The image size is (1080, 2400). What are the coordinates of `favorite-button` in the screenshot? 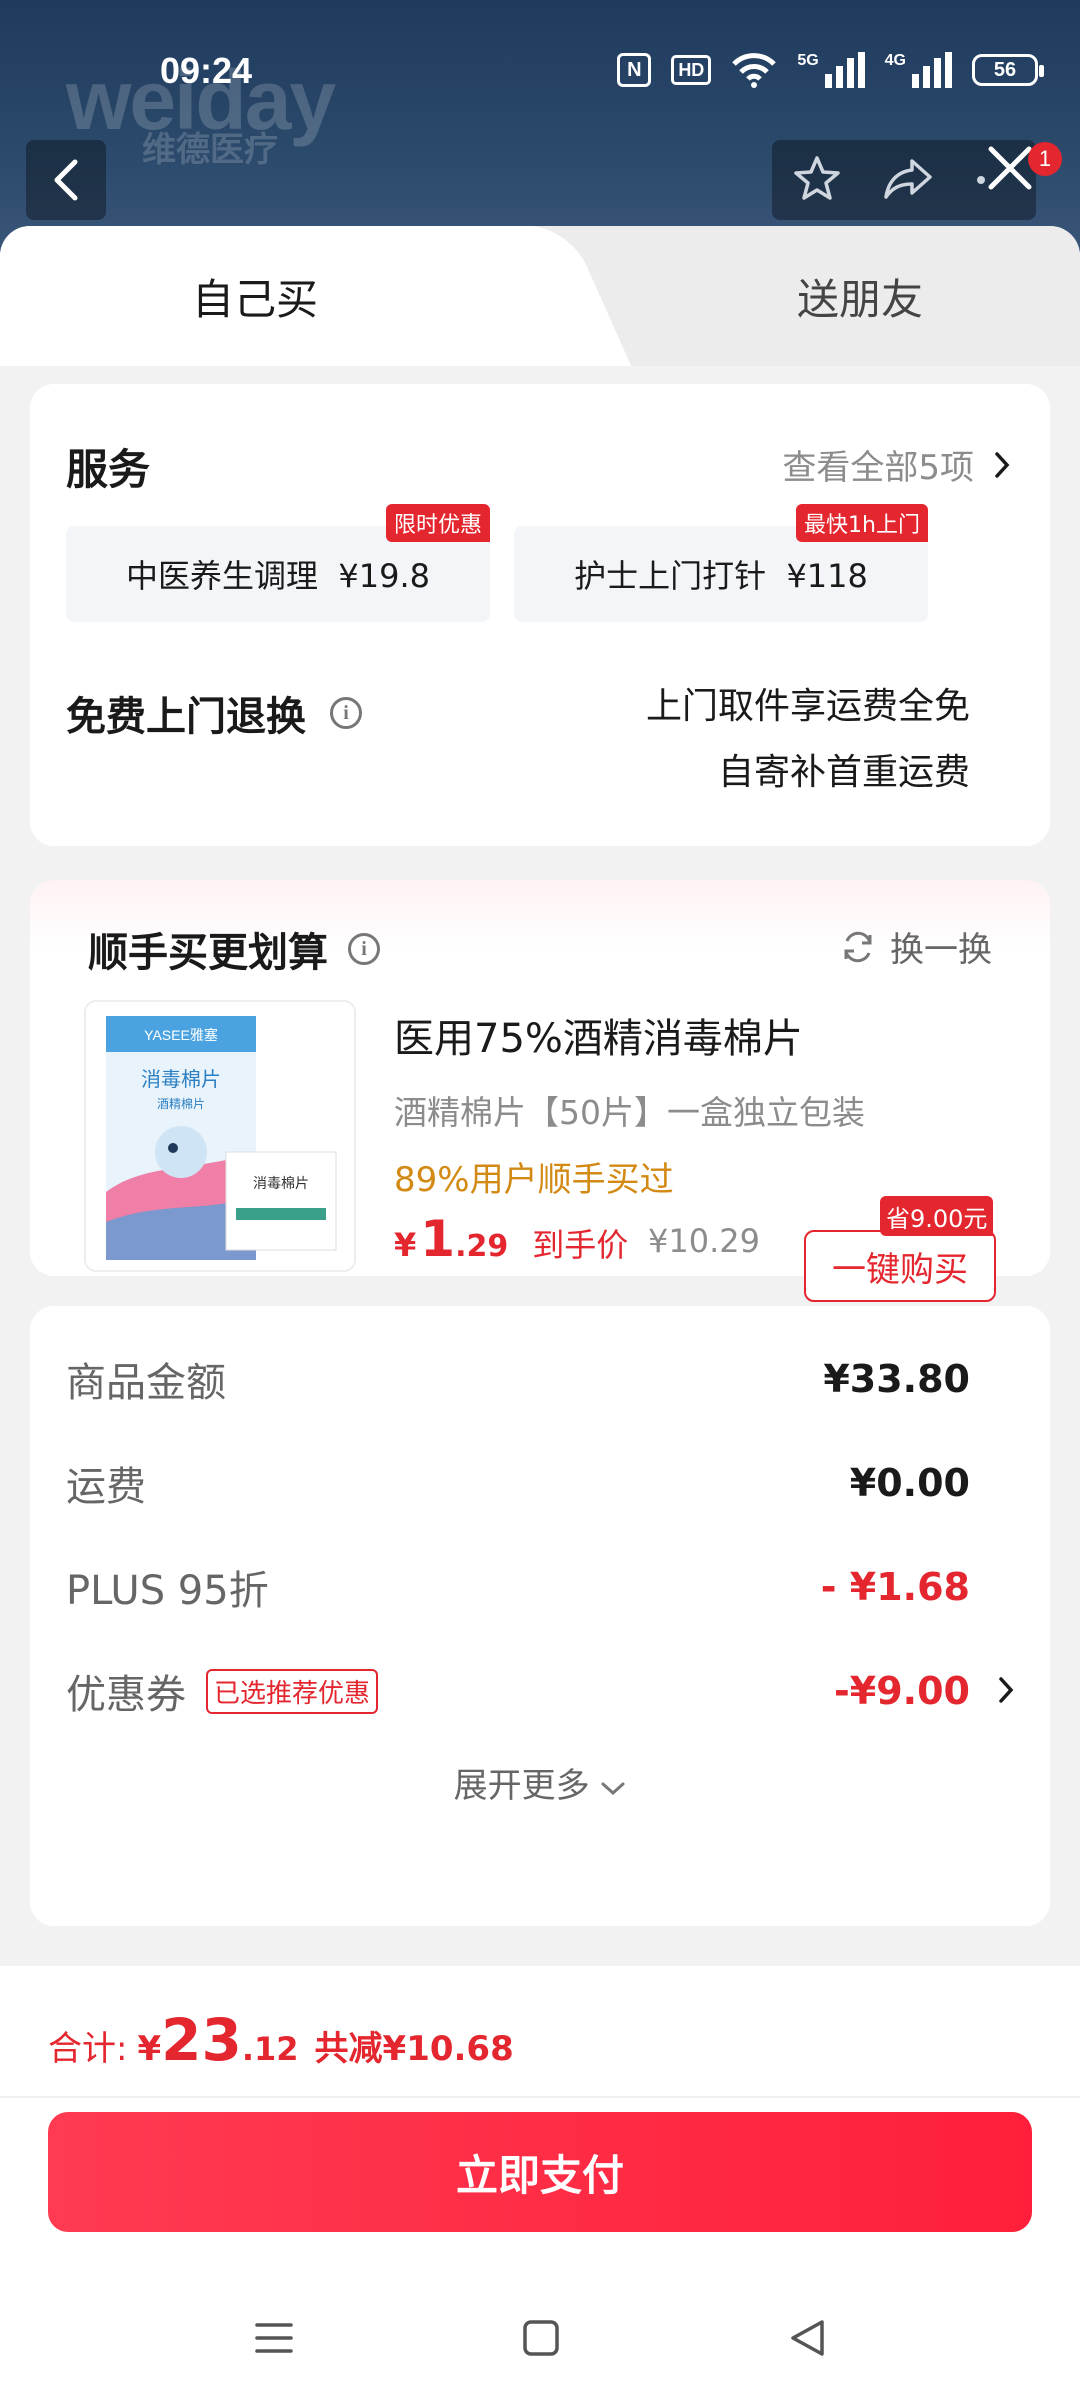 It's located at (817, 180).